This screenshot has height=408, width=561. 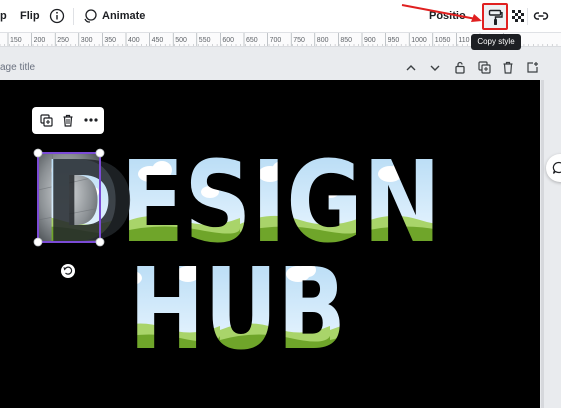 I want to click on element-context-bar, so click(x=68, y=120).